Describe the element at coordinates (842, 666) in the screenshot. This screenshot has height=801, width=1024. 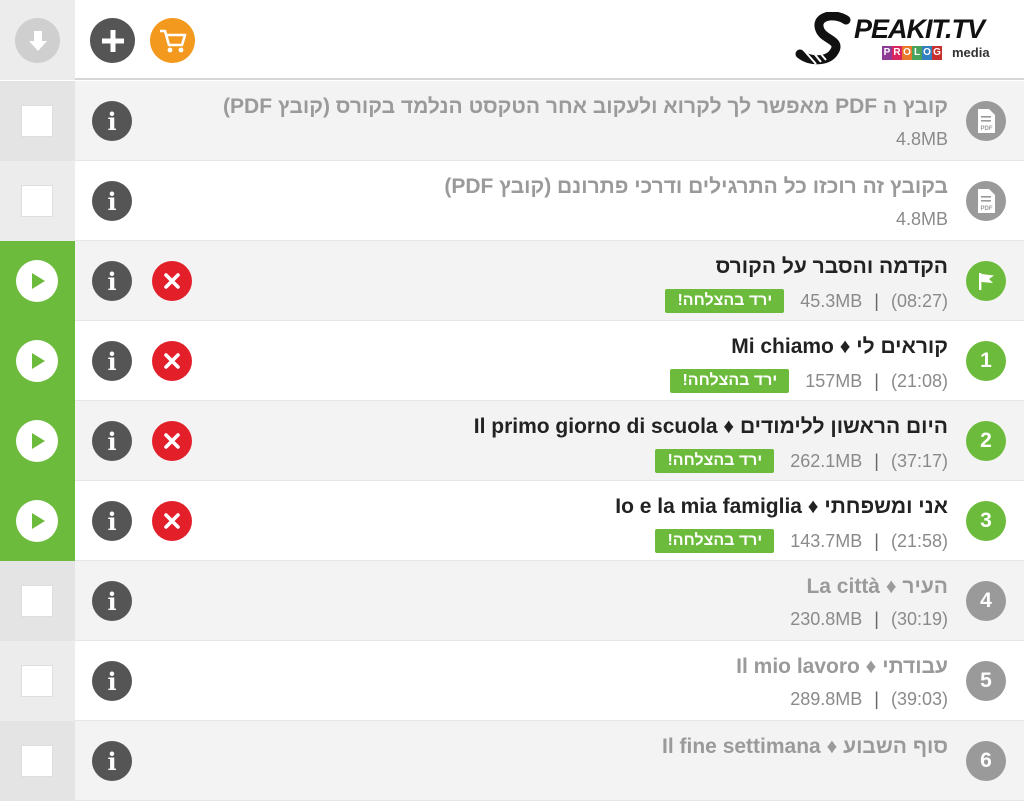
I see `row-title: עבודתי ♦ Il mio lavoro` at that location.